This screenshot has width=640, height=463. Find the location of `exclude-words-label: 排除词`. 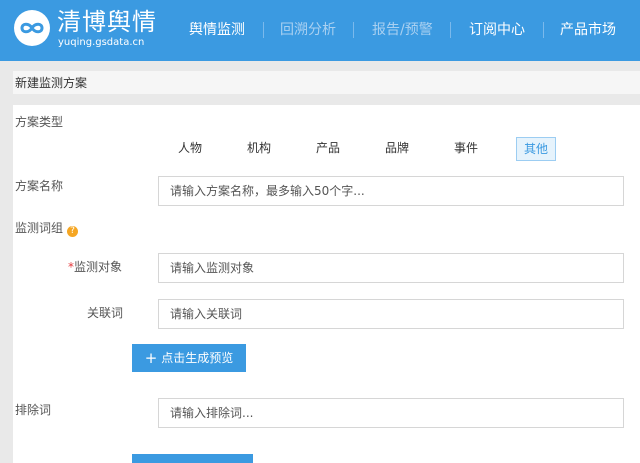

exclude-words-label: 排除词 is located at coordinates (33, 410).